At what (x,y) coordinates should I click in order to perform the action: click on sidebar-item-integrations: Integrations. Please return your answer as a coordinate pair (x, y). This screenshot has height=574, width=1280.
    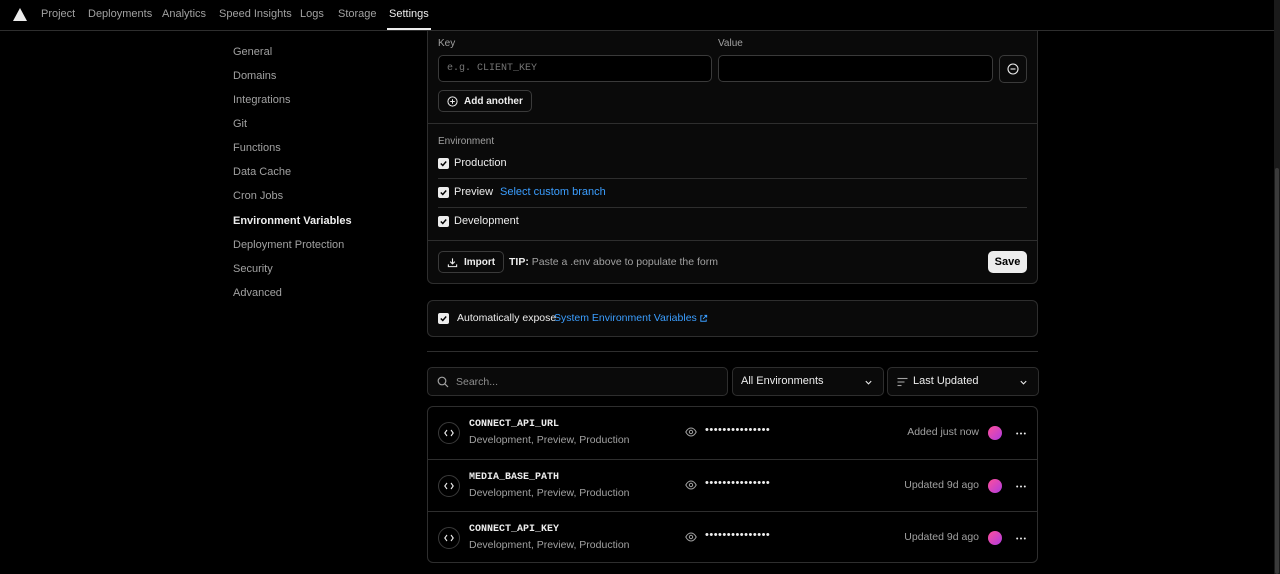
    Looking at the image, I should click on (261, 100).